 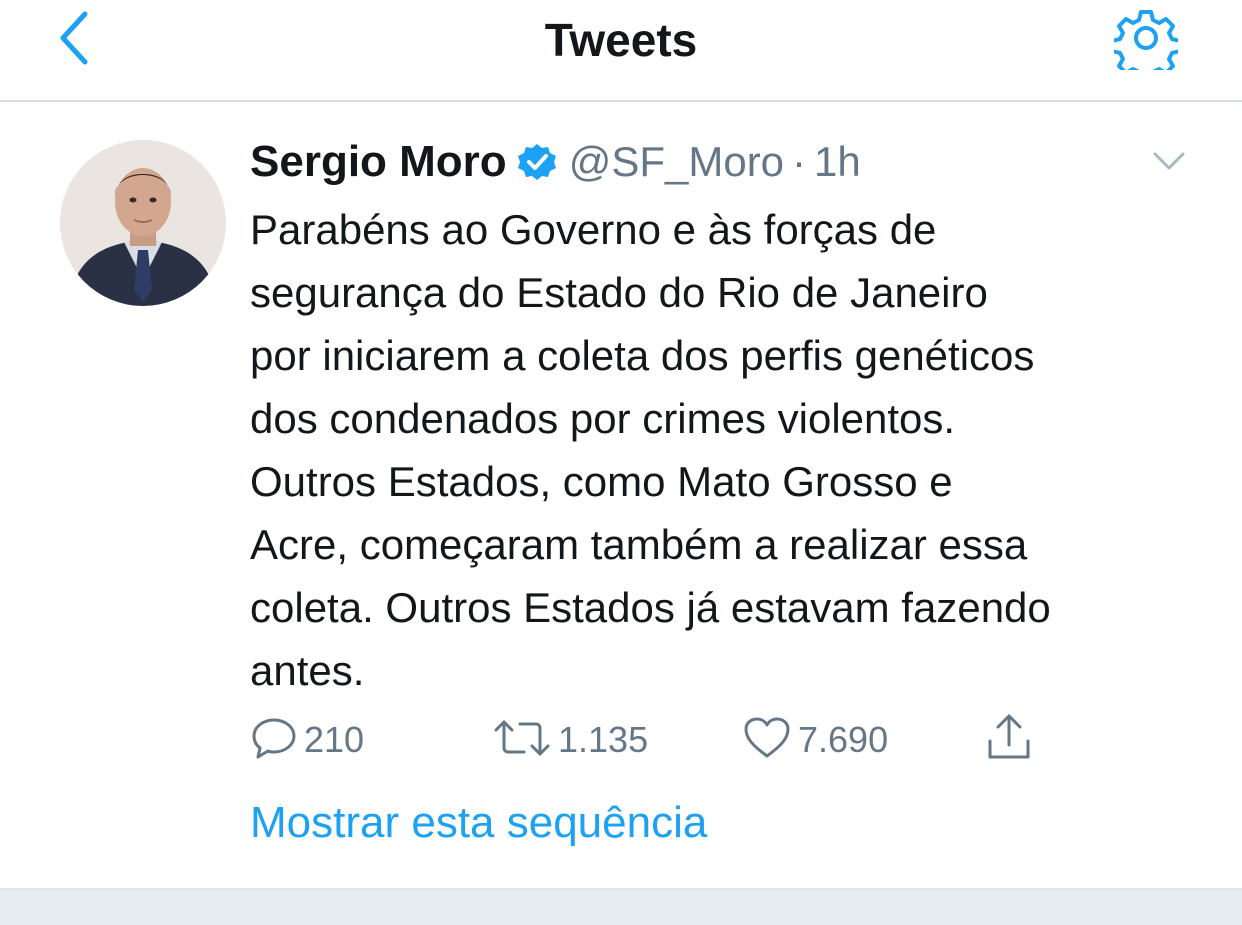 What do you see at coordinates (522, 740) in the screenshot?
I see `retweet-icon` at bounding box center [522, 740].